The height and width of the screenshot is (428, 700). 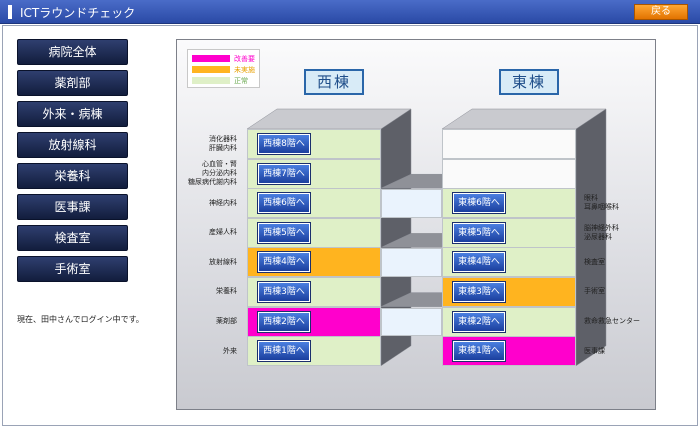 What do you see at coordinates (601, 232) in the screenshot?
I see `east-dept-label-3: 脳神経外科 泌尿器科` at bounding box center [601, 232].